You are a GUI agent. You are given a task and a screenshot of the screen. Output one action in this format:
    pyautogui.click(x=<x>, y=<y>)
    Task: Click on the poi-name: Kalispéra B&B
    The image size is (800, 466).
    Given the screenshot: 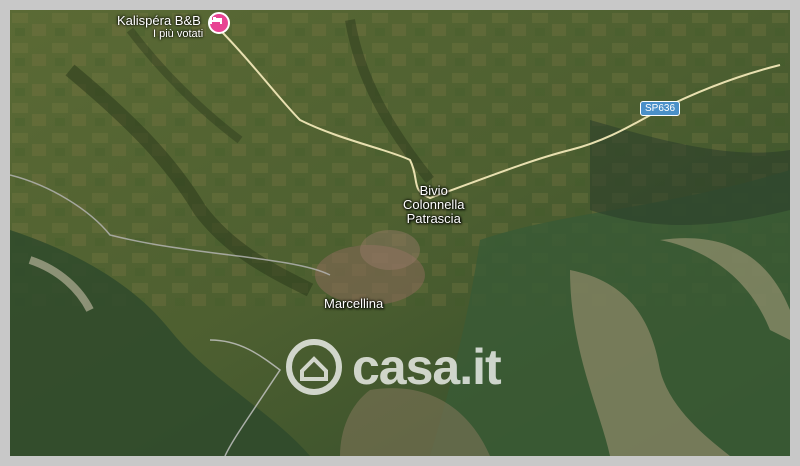 What is the action you would take?
    pyautogui.click(x=159, y=20)
    